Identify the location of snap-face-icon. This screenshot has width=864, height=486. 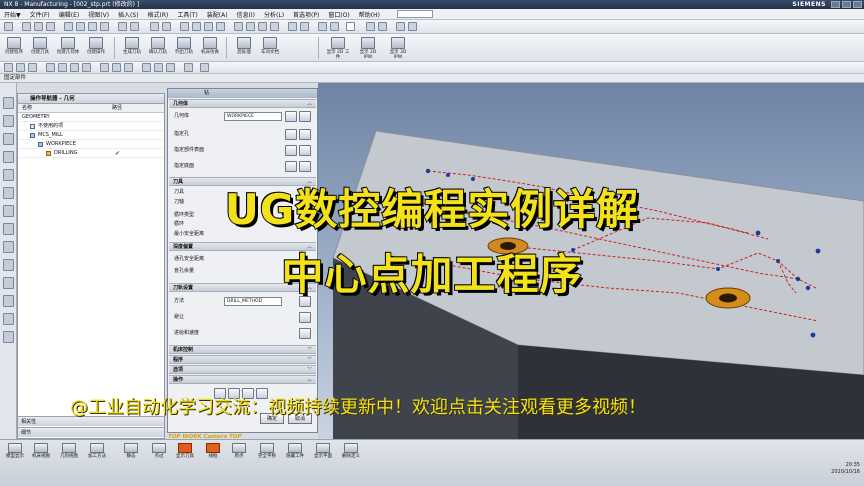
(158, 67).